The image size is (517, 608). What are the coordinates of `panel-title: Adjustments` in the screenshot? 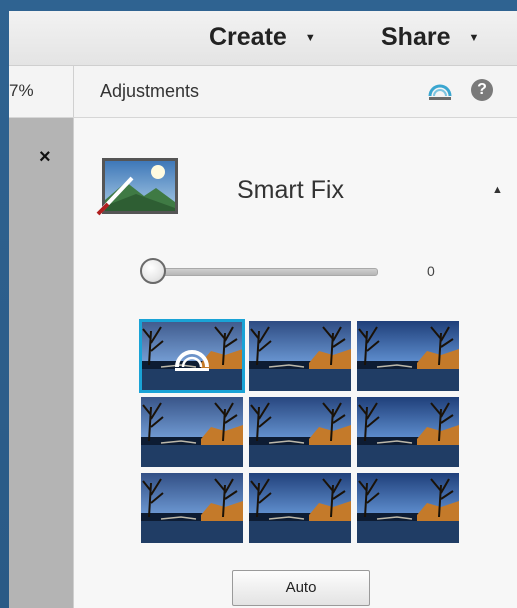 It's located at (150, 91).